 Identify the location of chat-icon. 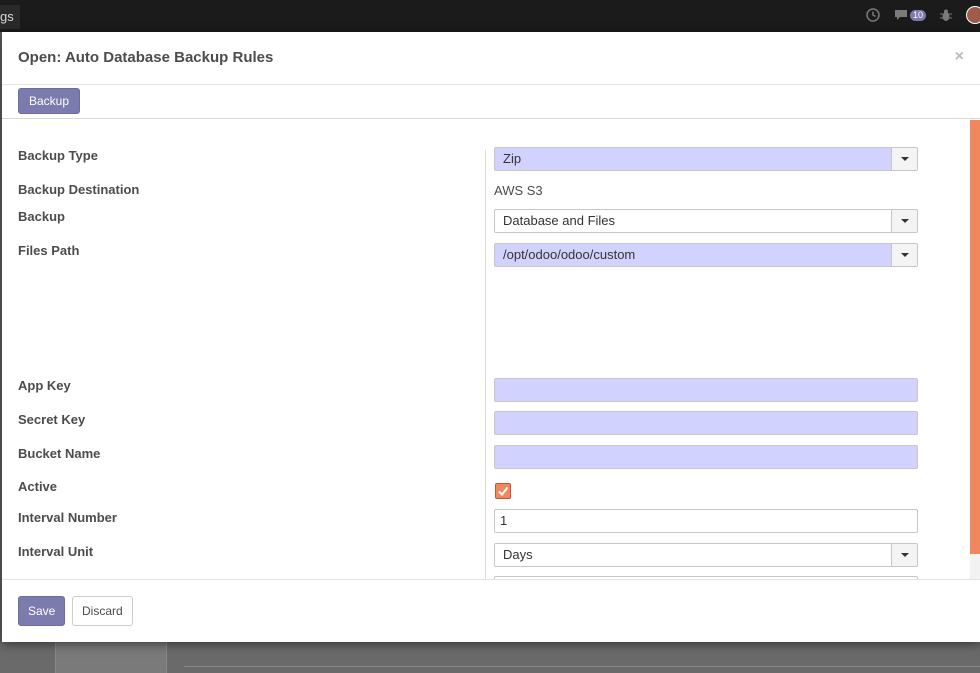
(901, 15).